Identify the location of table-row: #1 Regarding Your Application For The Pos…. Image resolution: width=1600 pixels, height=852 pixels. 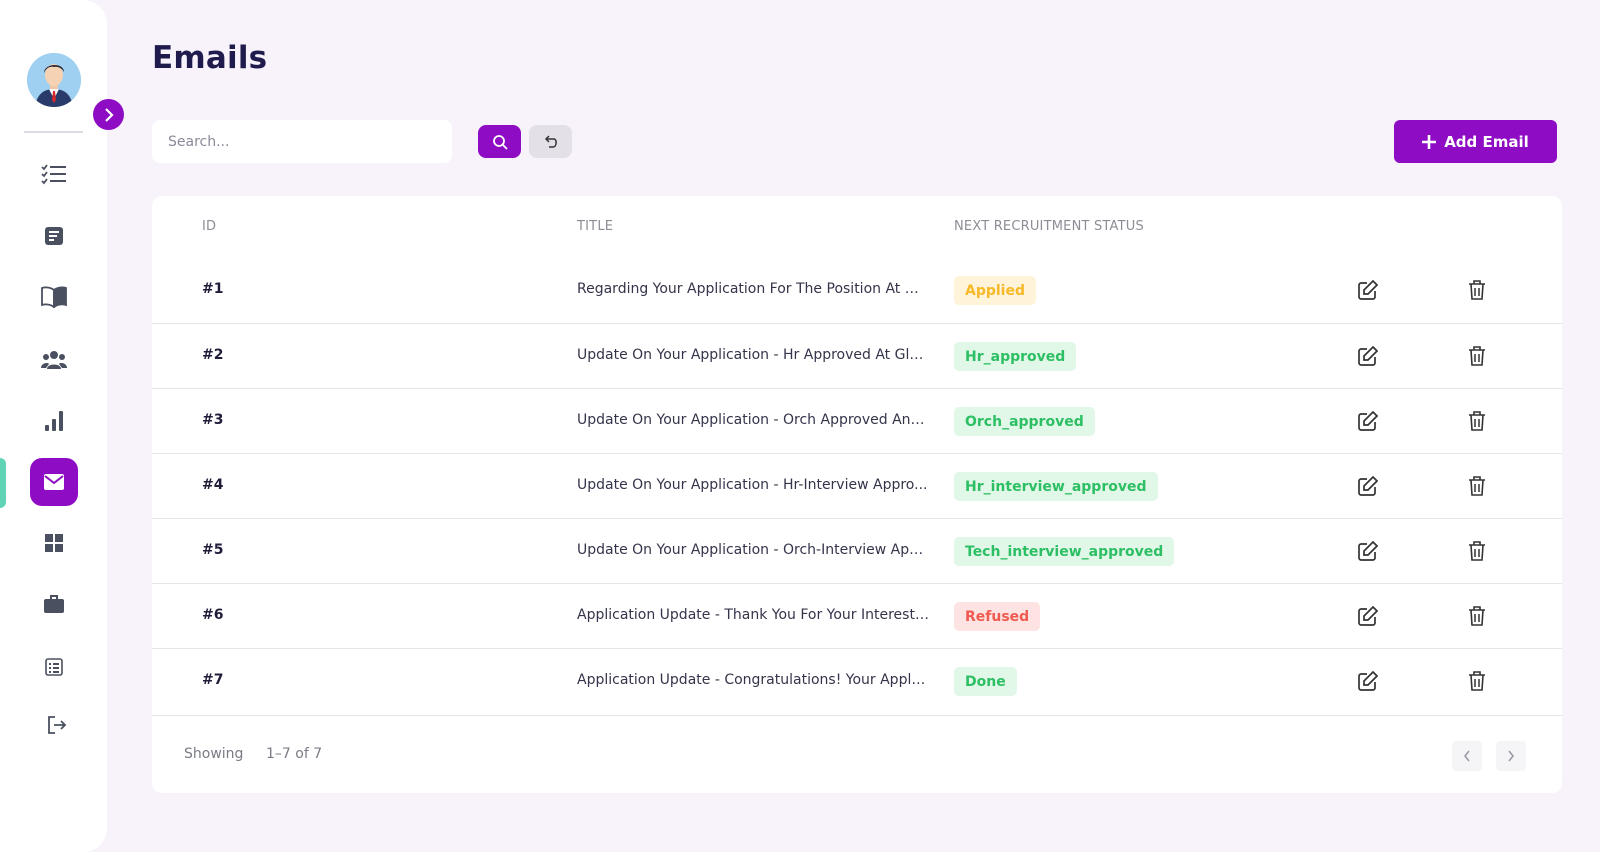
(857, 290).